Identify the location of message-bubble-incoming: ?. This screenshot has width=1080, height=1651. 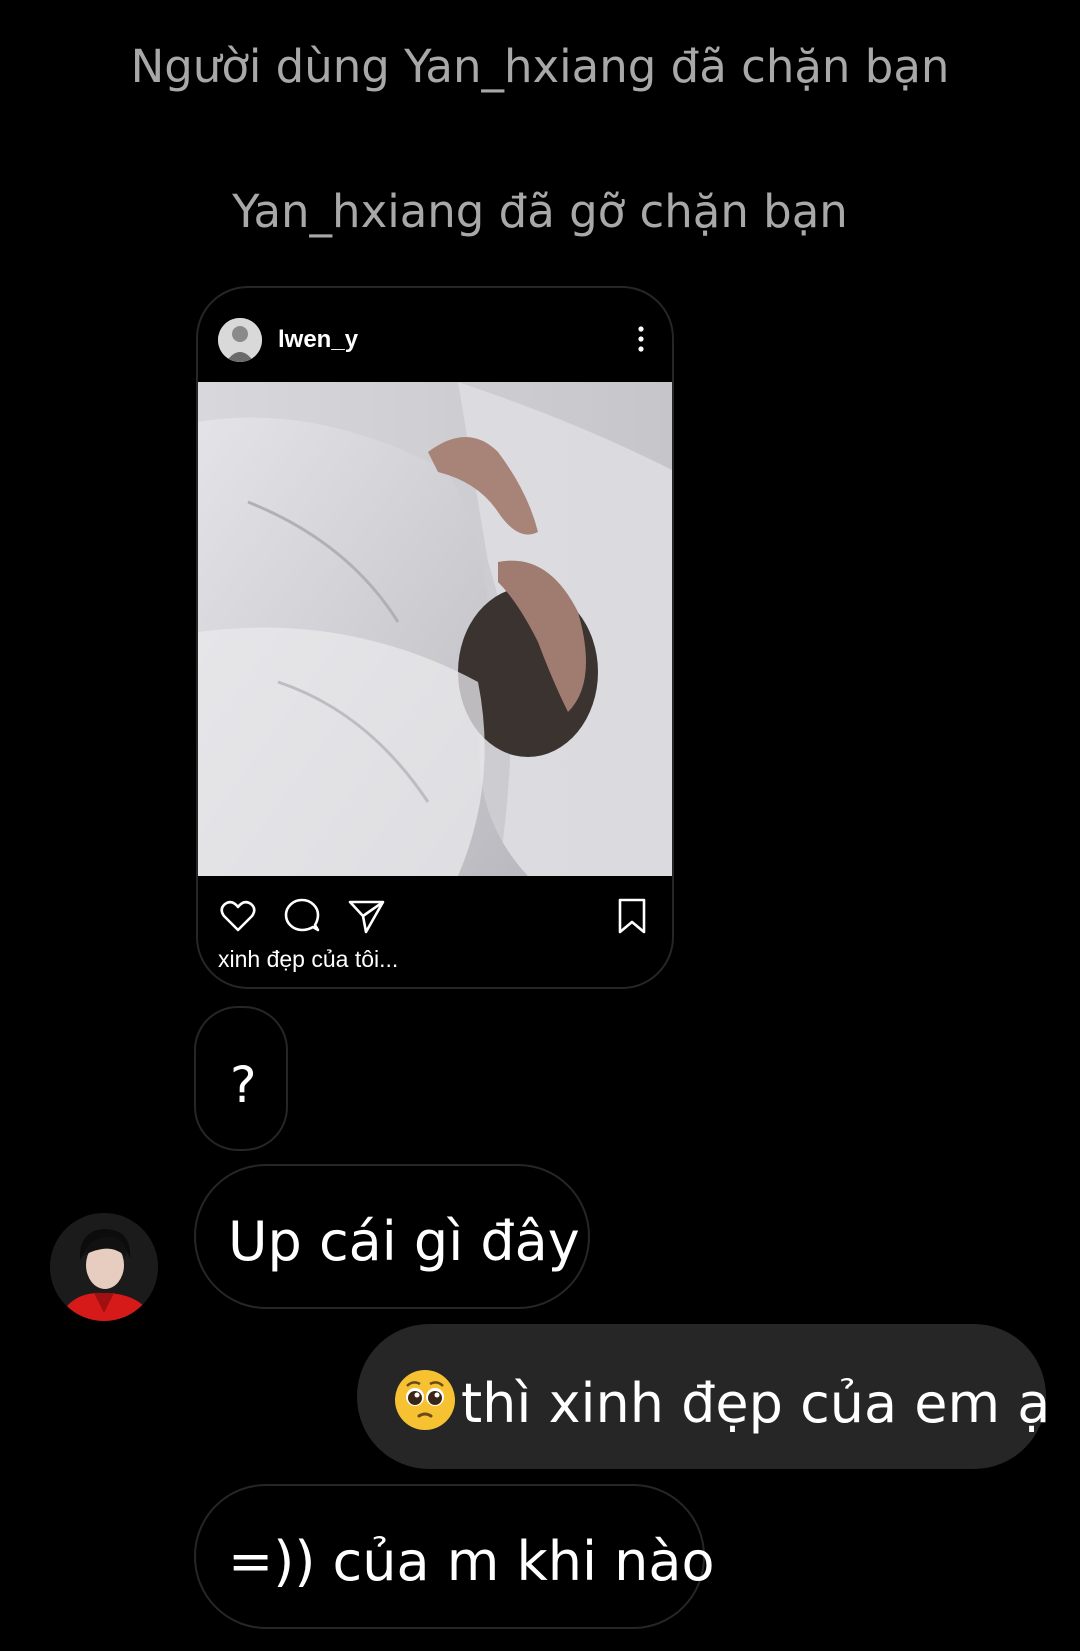
(241, 1078).